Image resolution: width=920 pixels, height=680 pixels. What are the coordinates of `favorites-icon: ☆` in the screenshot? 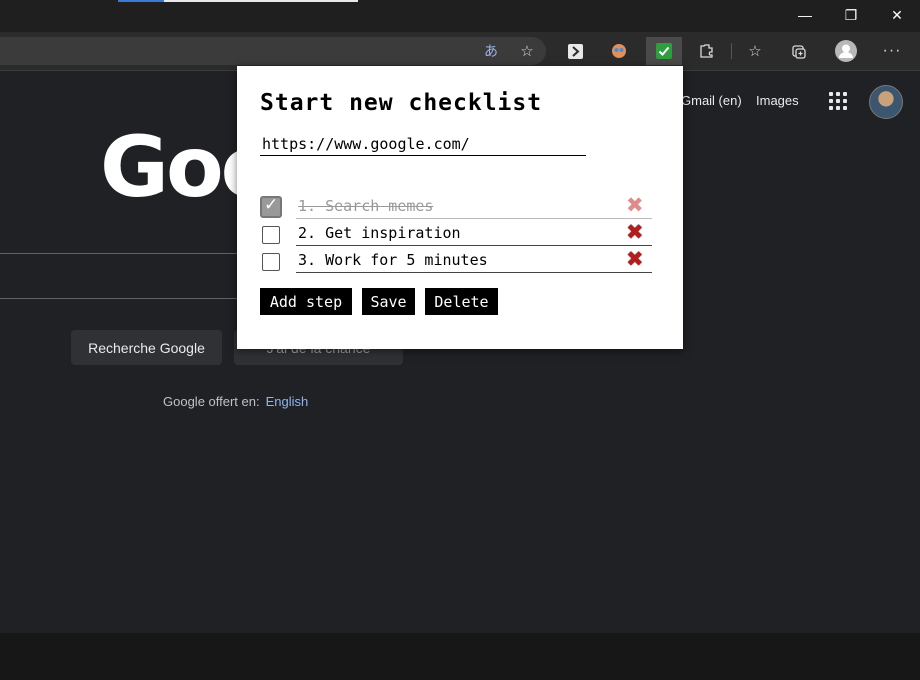 It's located at (755, 51).